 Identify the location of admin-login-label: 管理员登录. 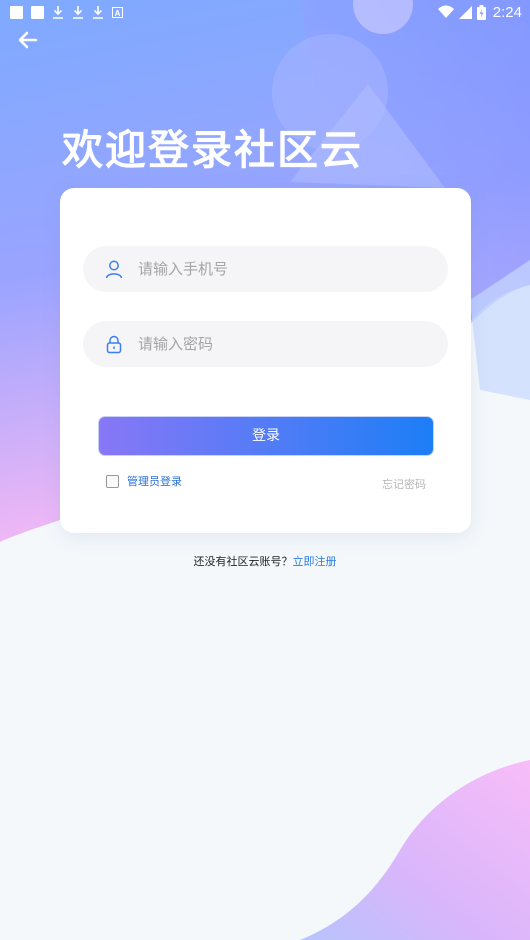
(154, 481).